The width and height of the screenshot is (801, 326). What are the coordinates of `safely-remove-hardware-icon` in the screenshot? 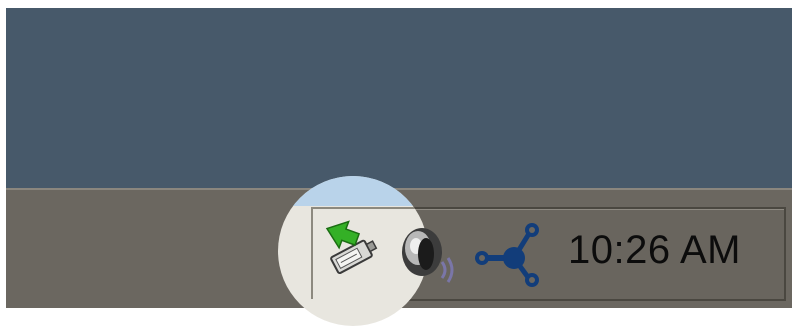 It's located at (352, 249).